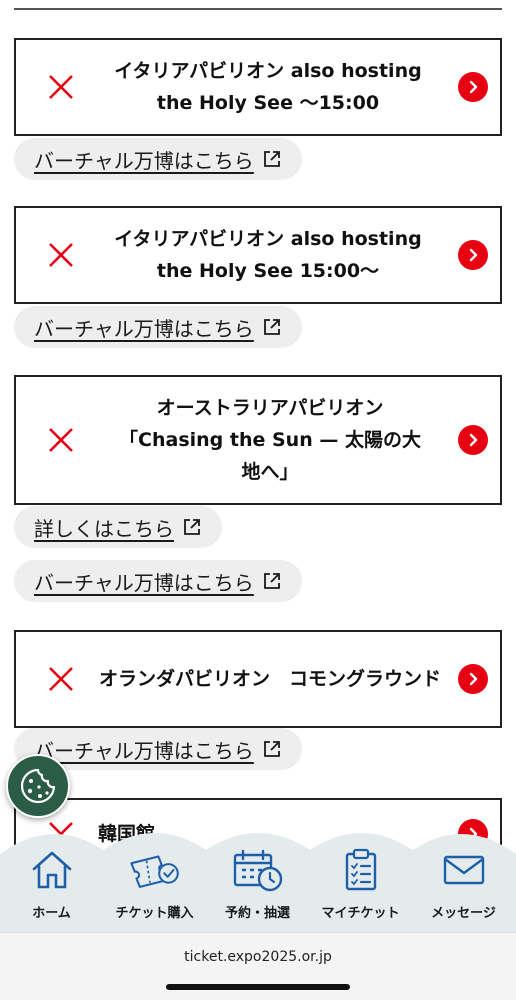  What do you see at coordinates (257, 913) in the screenshot?
I see `nav-label: 予約・抽選` at bounding box center [257, 913].